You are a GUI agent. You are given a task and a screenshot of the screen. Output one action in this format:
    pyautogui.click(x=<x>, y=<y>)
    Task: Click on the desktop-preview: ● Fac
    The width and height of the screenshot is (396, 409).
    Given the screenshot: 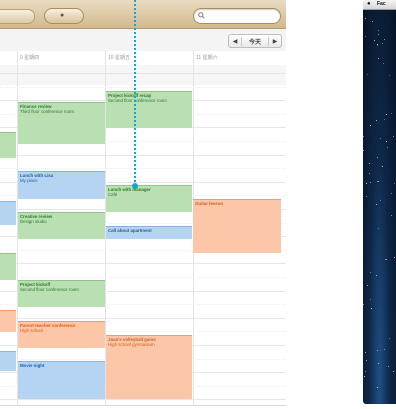 What is the action you would take?
    pyautogui.click(x=379, y=202)
    